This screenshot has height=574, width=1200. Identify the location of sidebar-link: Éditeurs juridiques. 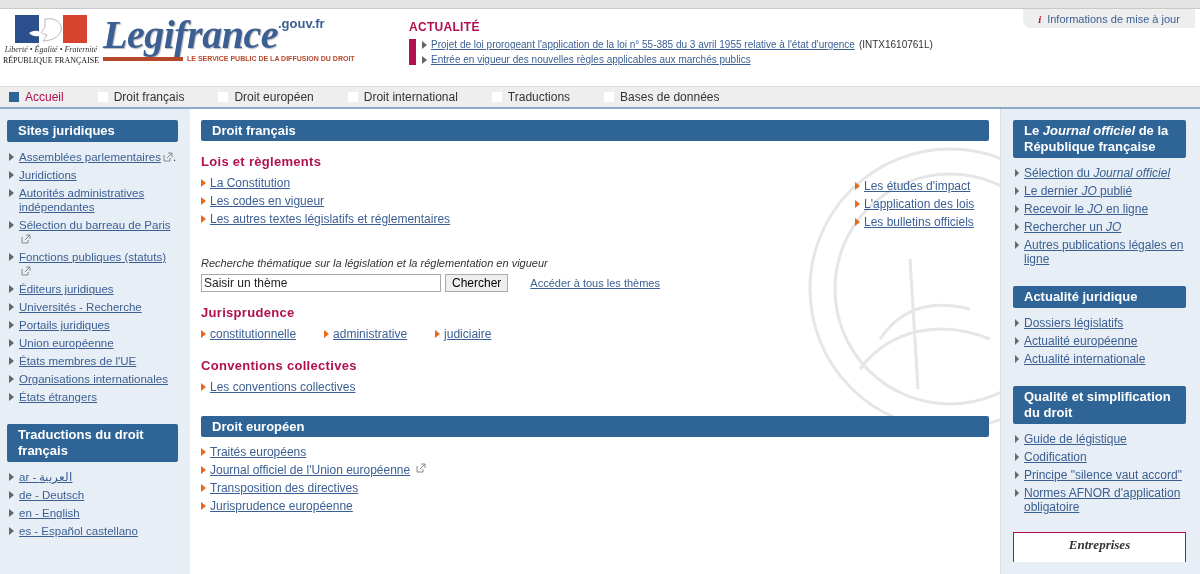
(98, 289).